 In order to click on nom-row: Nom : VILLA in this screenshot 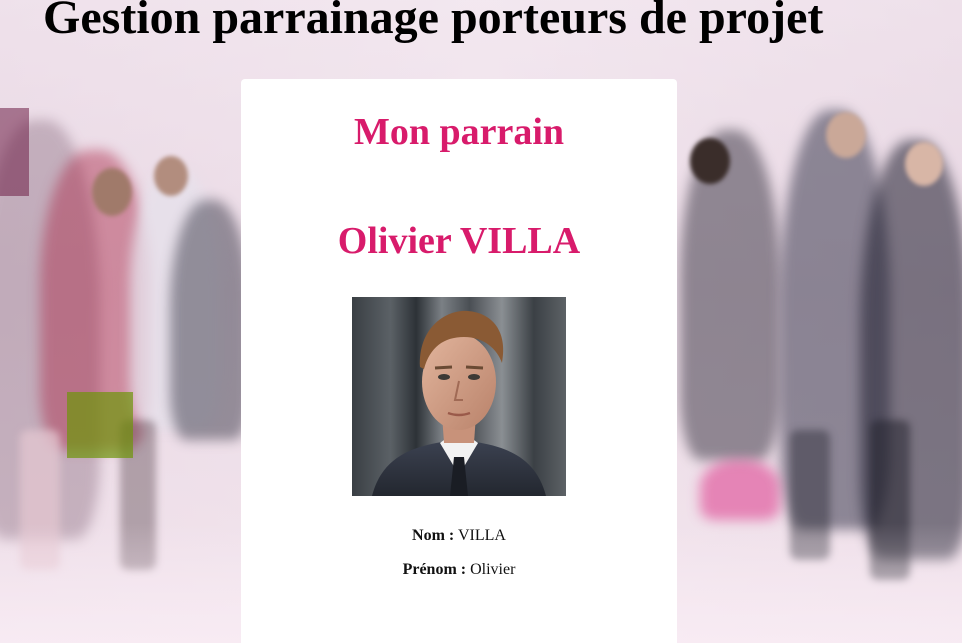, I will do `click(459, 536)`.